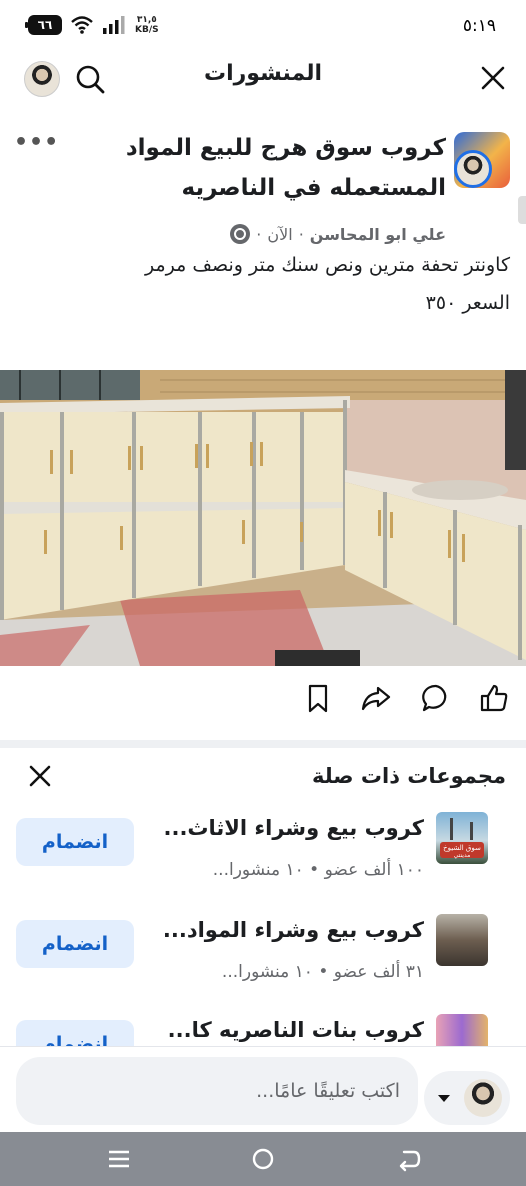  What do you see at coordinates (522, 210) in the screenshot?
I see `side-handle` at bounding box center [522, 210].